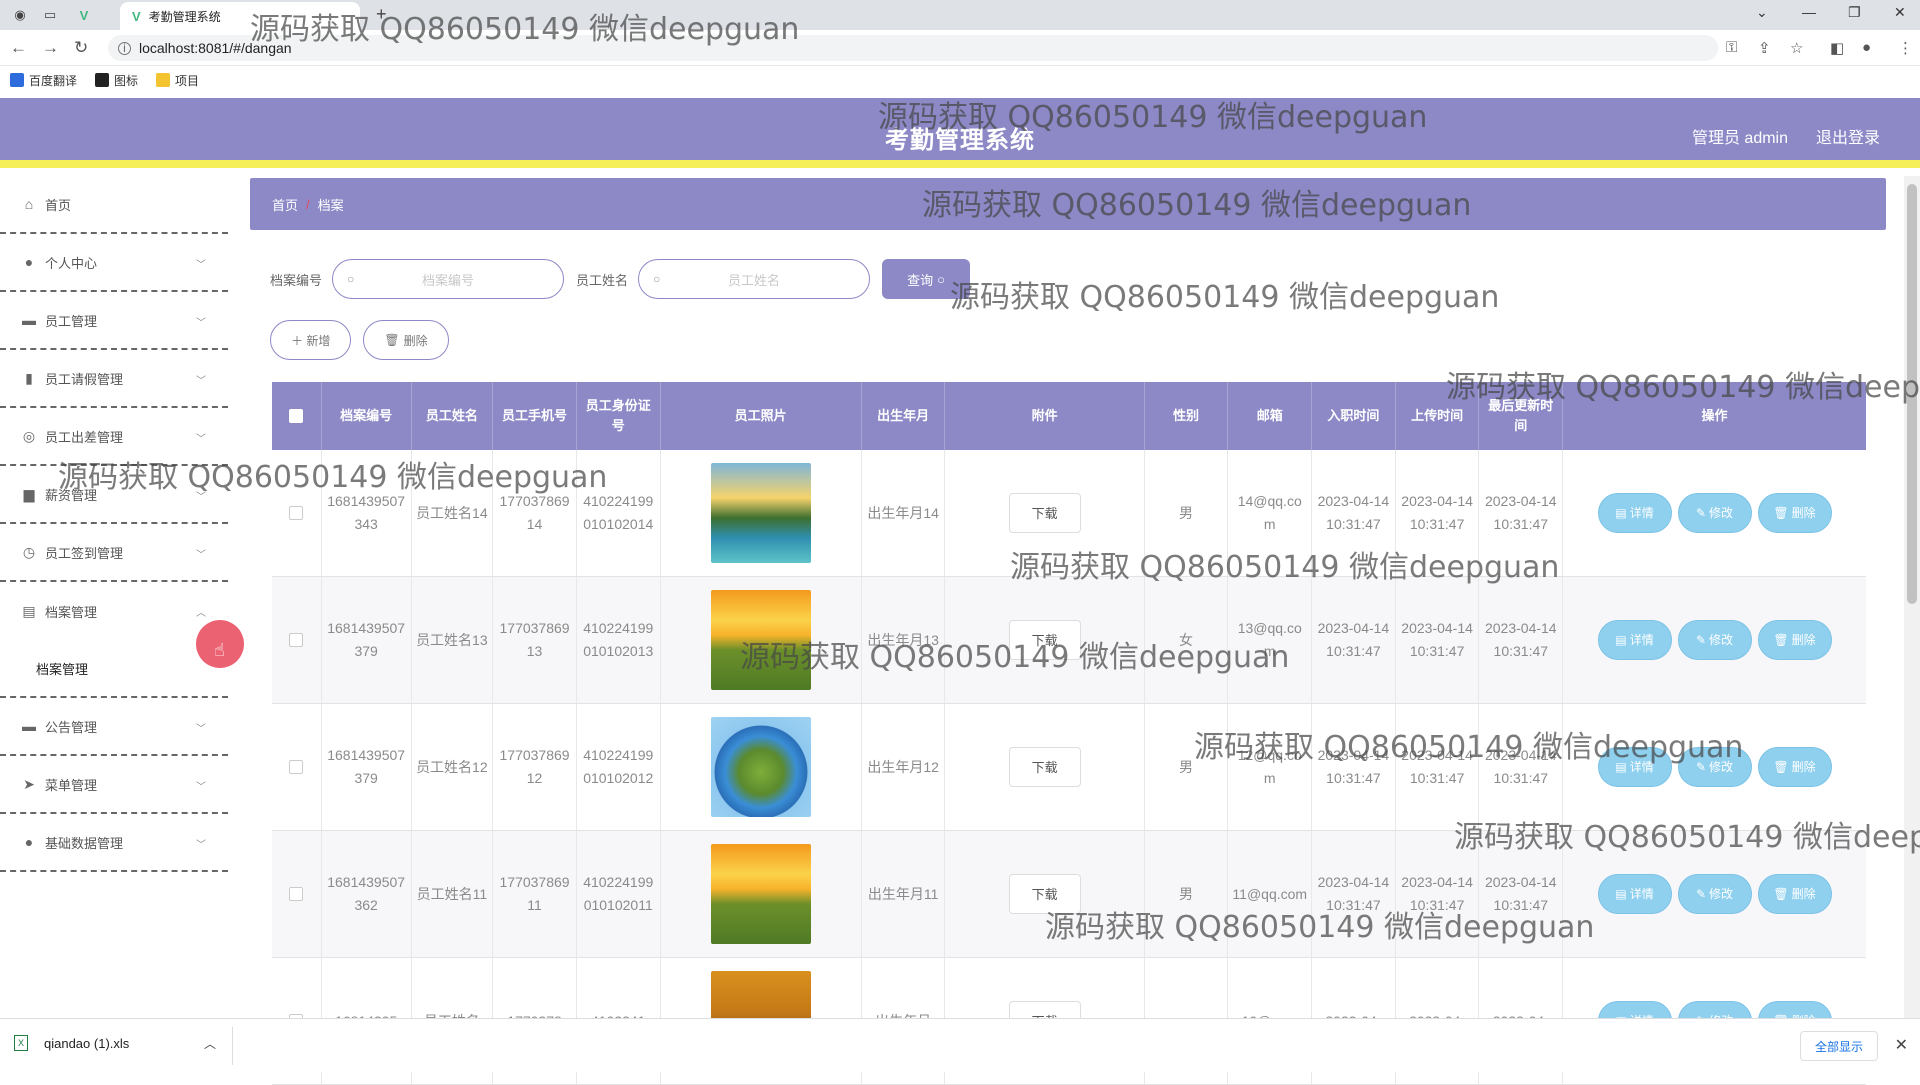 The image size is (1920, 1085). I want to click on active-tab: V 考勤管理系统, so click(240, 16).